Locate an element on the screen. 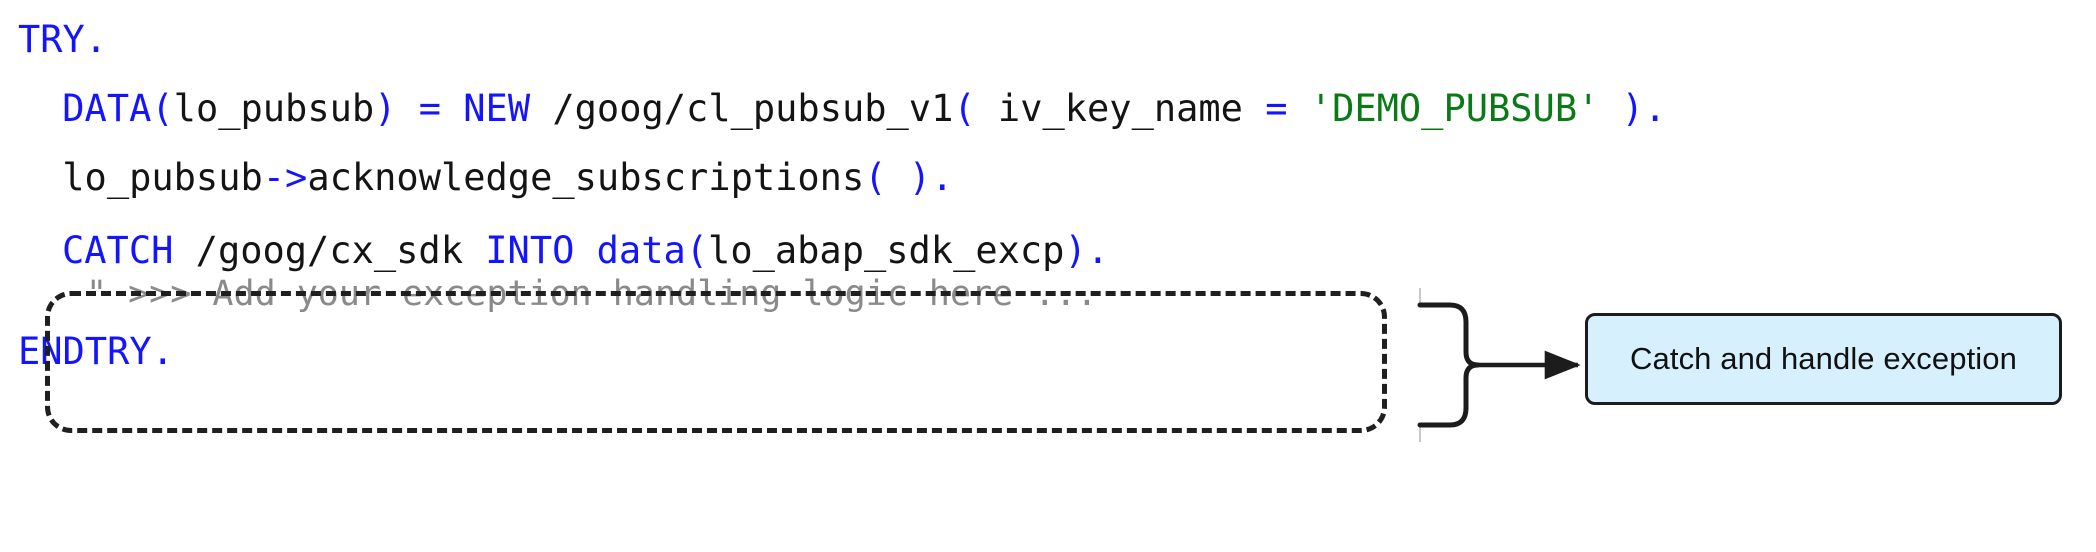 This screenshot has height=552, width=2096. code-line-endtry: ENDTRY. is located at coordinates (96, 352).